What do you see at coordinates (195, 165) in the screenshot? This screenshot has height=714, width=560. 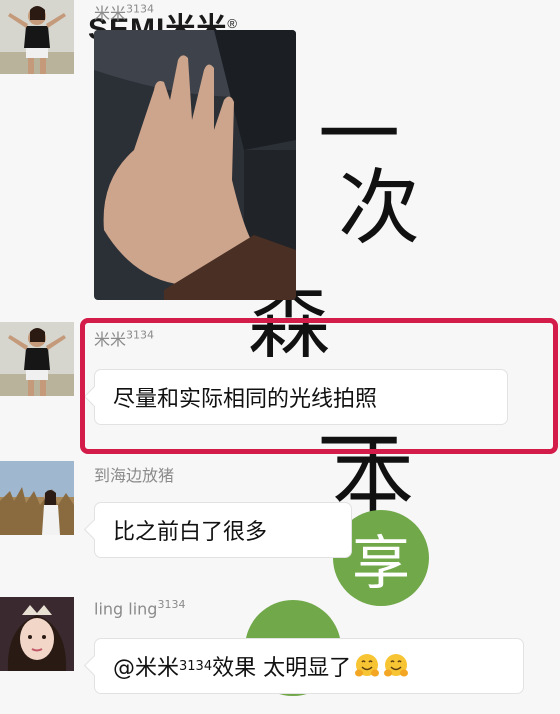 I see `message-image` at bounding box center [195, 165].